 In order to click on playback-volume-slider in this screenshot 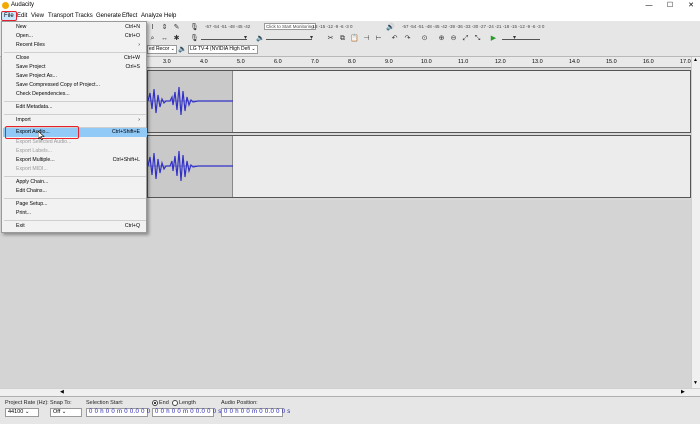, I will do `click(289, 39)`.